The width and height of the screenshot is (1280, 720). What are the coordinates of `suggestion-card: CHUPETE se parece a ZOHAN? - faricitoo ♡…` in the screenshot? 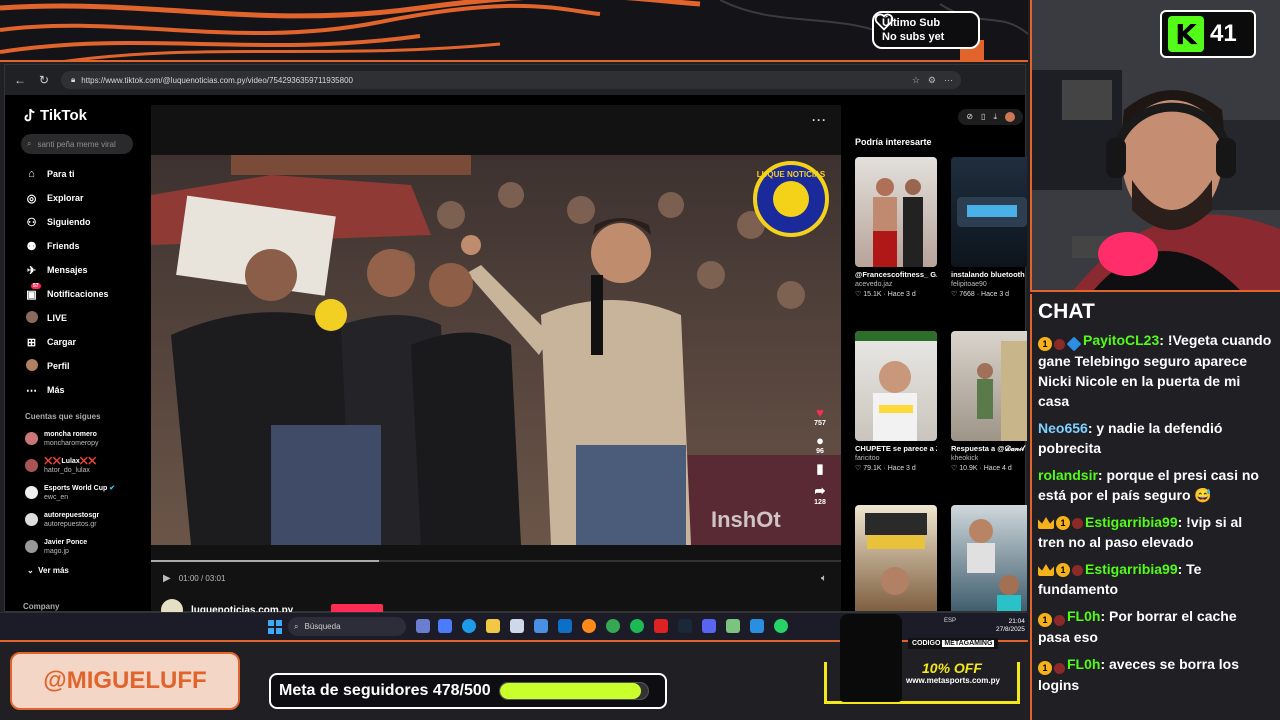 It's located at (896, 402).